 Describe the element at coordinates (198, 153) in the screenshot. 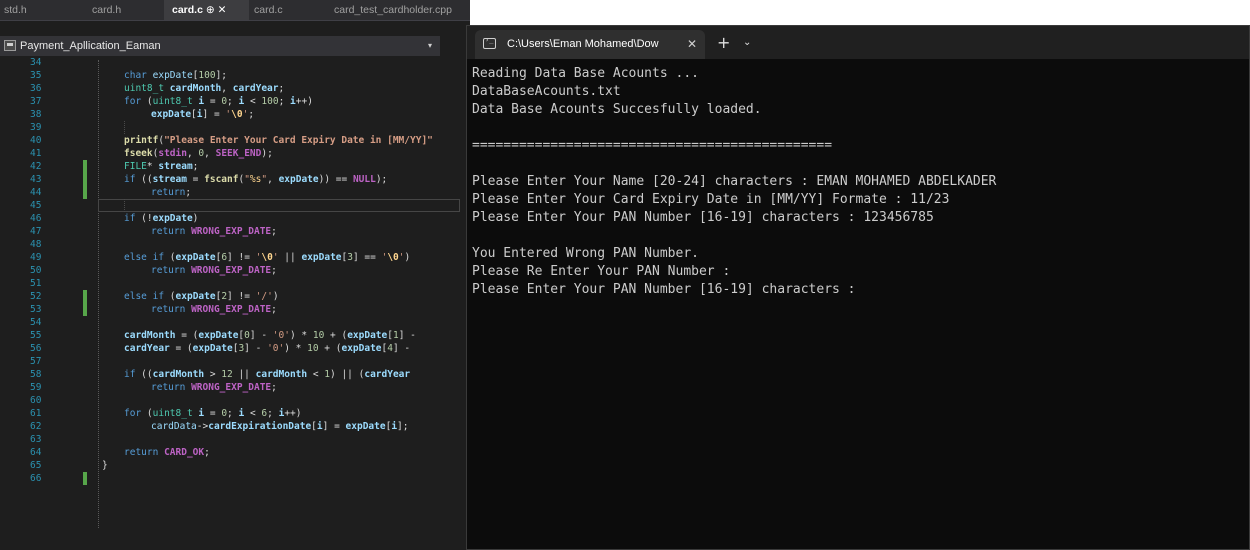

I see `code-line: fseek(stdin, 0, SEEK_END);` at that location.